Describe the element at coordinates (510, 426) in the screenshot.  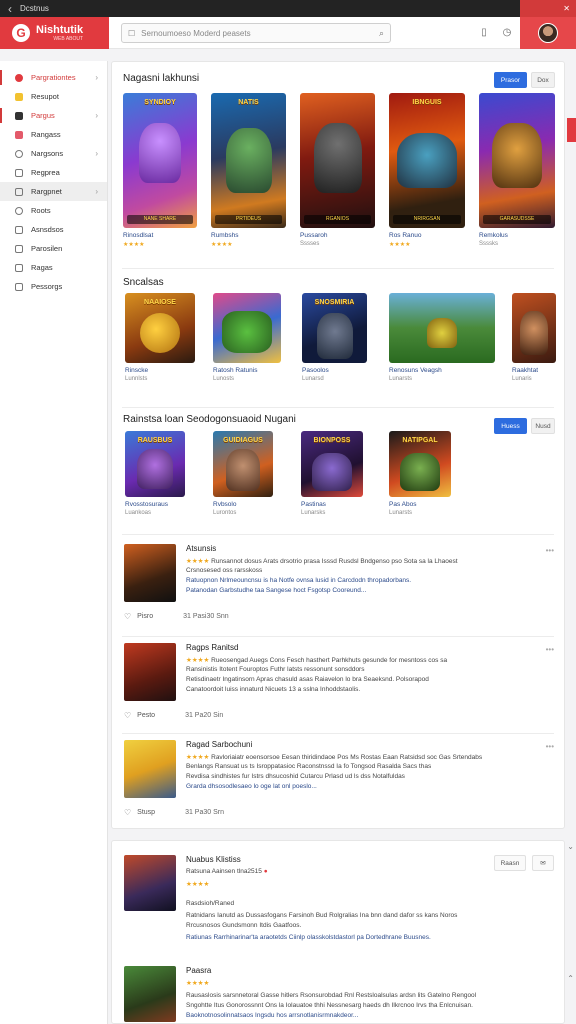
I see `recommended-primary-button: Huess` at that location.